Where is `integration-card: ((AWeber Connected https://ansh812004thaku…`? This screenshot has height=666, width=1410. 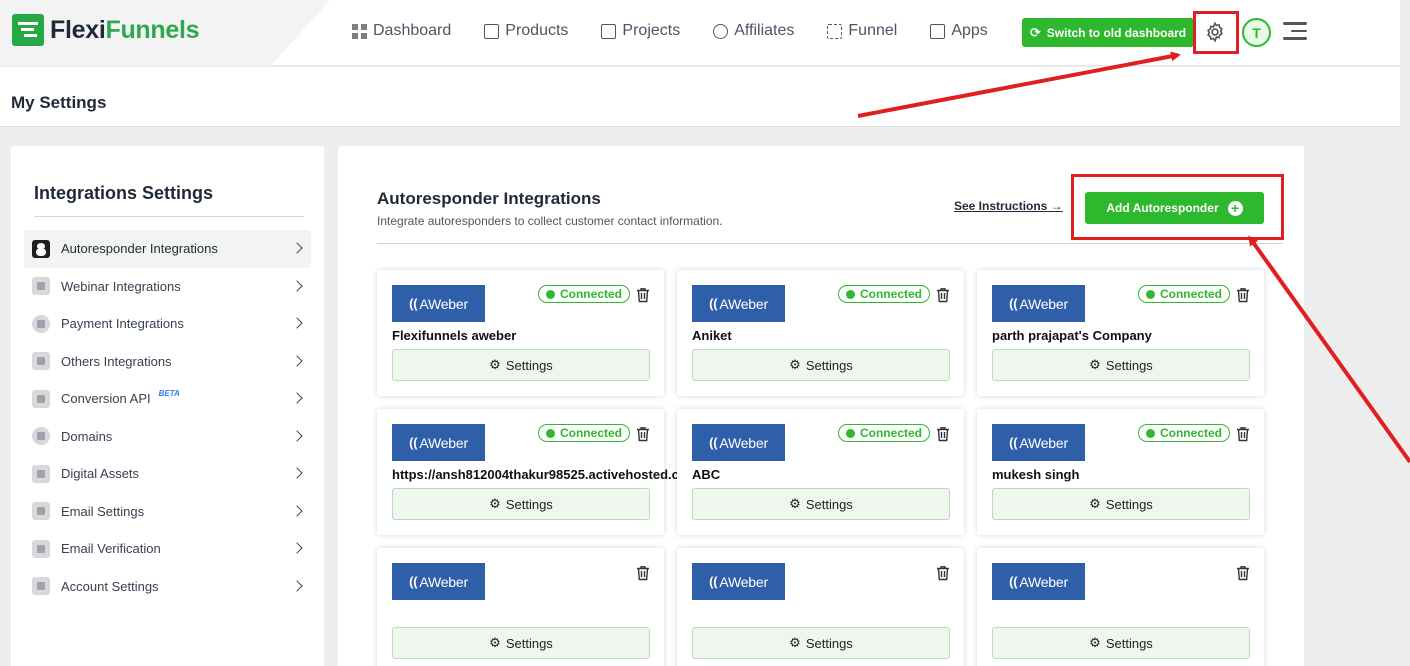 integration-card: ((AWeber Connected https://ansh812004thaku… is located at coordinates (527, 472).